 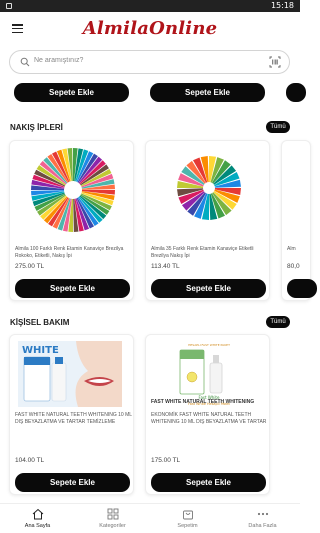 What do you see at coordinates (30, 266) in the screenshot?
I see `product-price: 275.00 TL` at bounding box center [30, 266].